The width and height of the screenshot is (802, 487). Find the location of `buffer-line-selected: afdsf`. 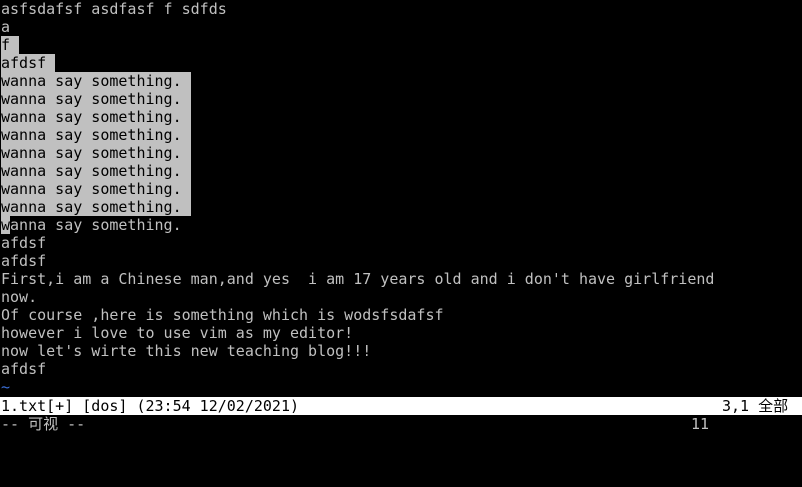

buffer-line-selected: afdsf is located at coordinates (28, 63).